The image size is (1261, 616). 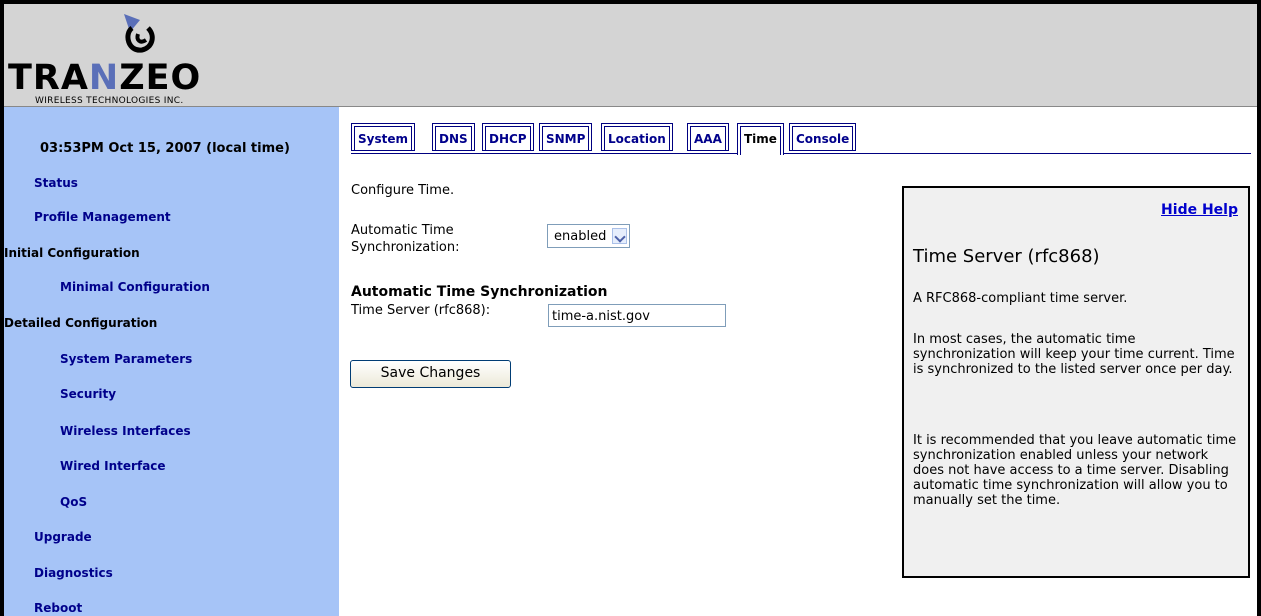 What do you see at coordinates (1199, 210) in the screenshot?
I see `hide-help-link: Hide Help` at bounding box center [1199, 210].